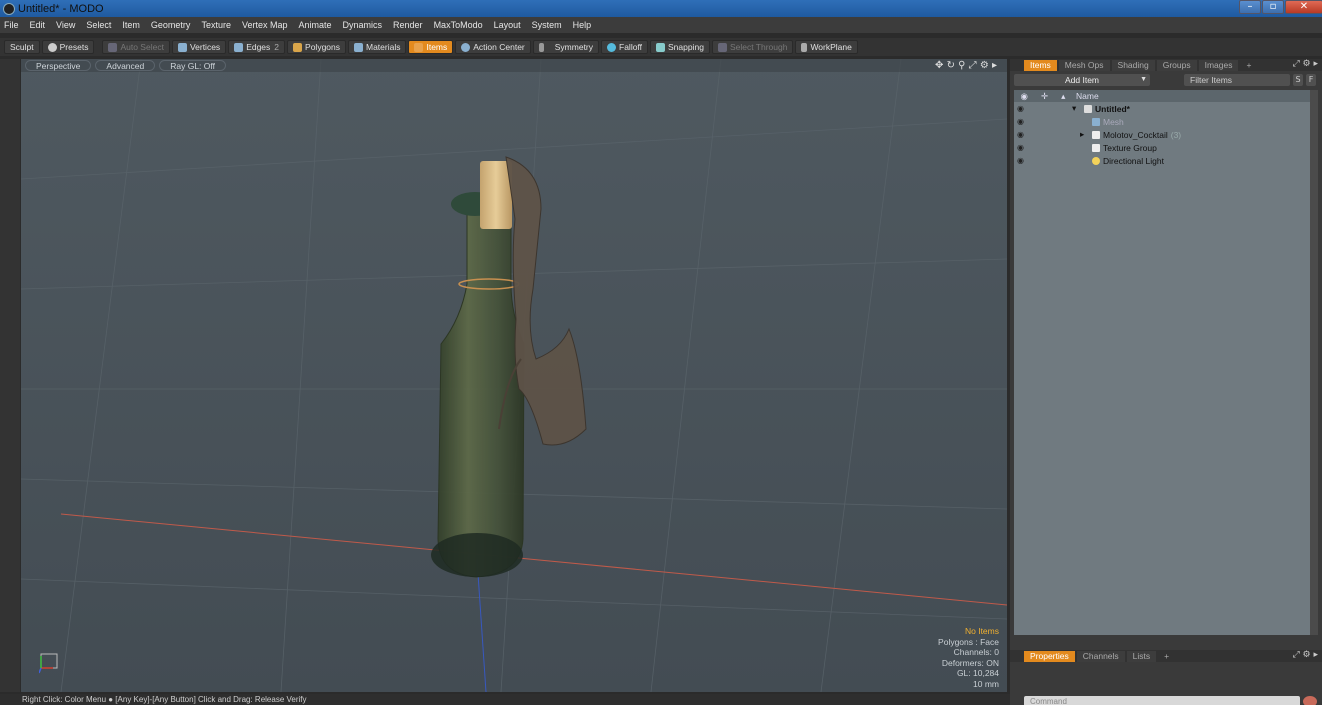  I want to click on tab-lists: Lists, so click(1141, 656).